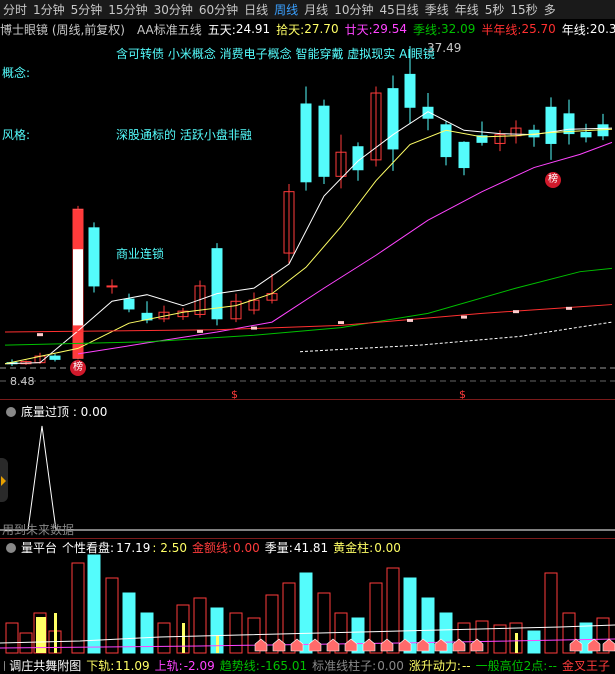 The height and width of the screenshot is (674, 615). Describe the element at coordinates (550, 9) in the screenshot. I see `period-tab: 多` at that location.